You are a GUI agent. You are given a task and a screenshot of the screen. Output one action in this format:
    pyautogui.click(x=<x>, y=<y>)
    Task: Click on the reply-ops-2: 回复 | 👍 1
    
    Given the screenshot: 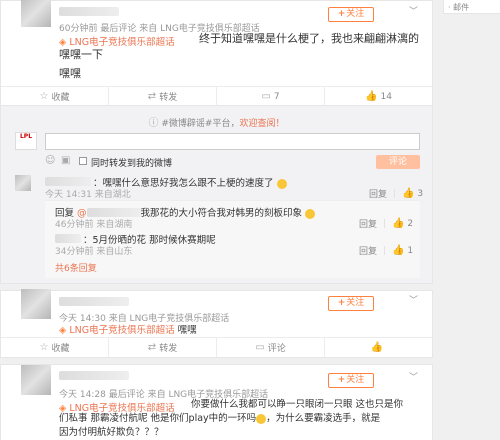 What is the action you would take?
    pyautogui.click(x=386, y=250)
    